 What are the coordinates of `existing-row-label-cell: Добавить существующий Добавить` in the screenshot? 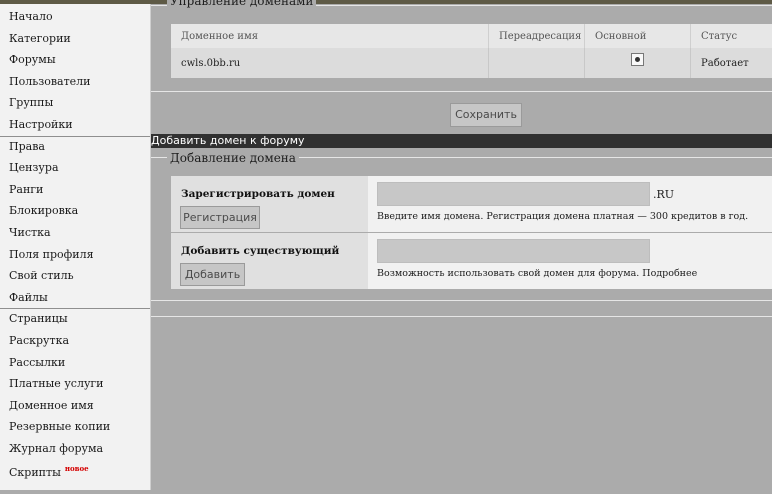 It's located at (269, 261).